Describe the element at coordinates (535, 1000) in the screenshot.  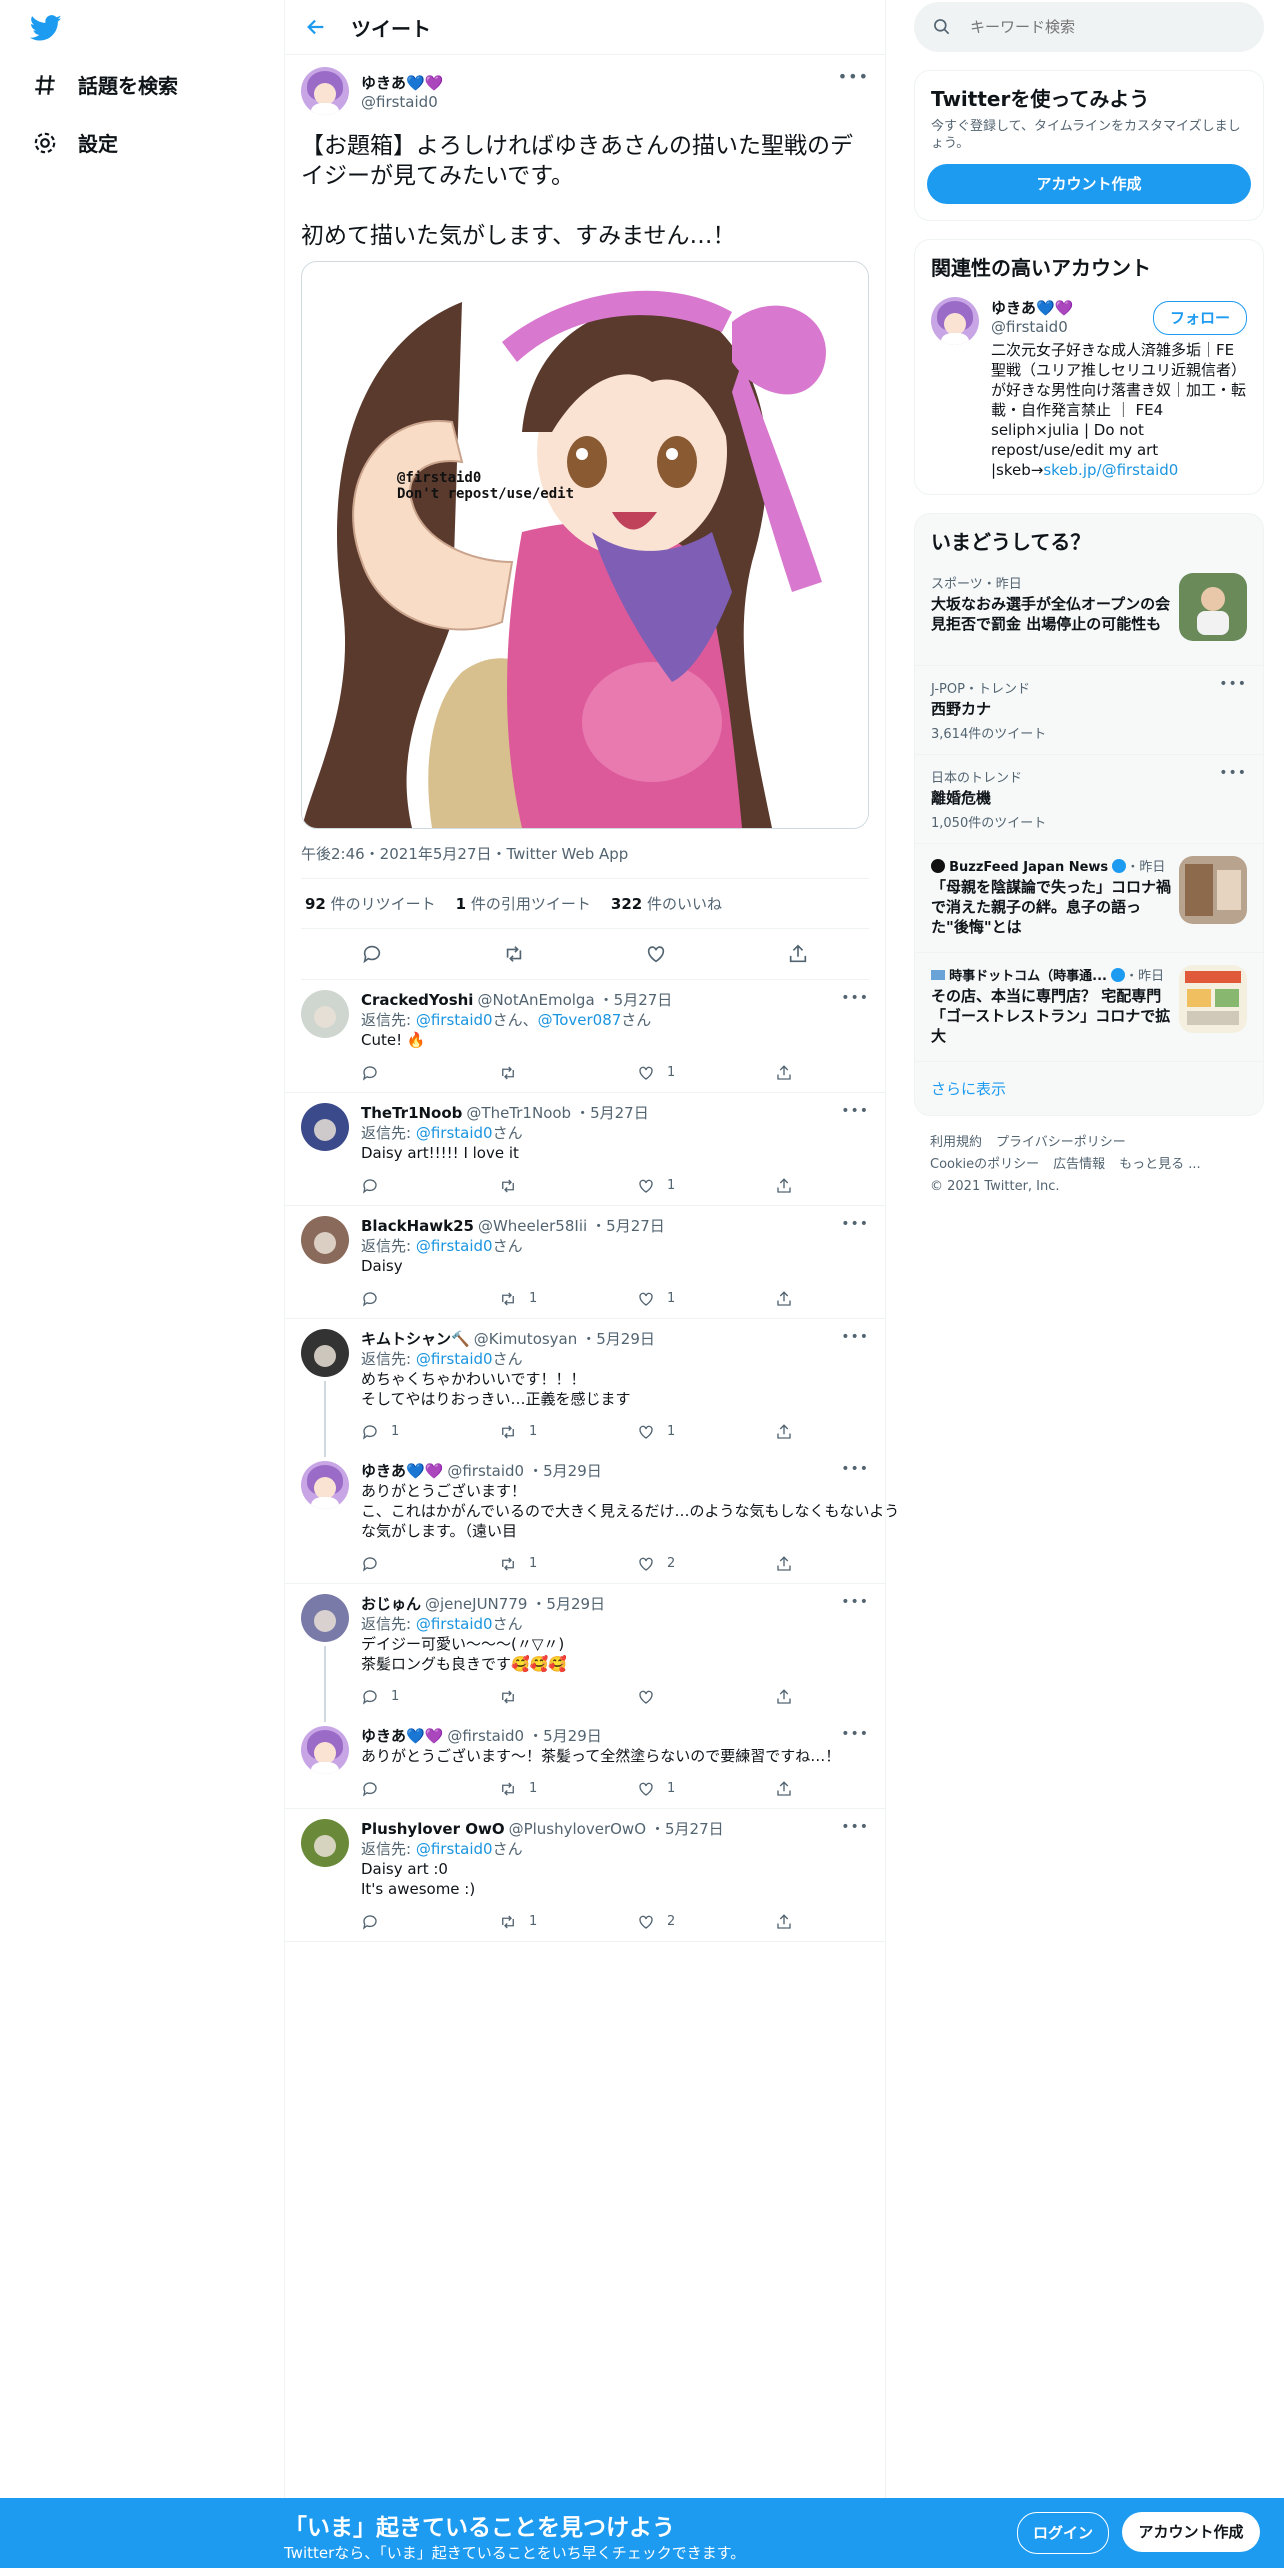
I see `reply-author-handle: @NotAnEmolga` at that location.